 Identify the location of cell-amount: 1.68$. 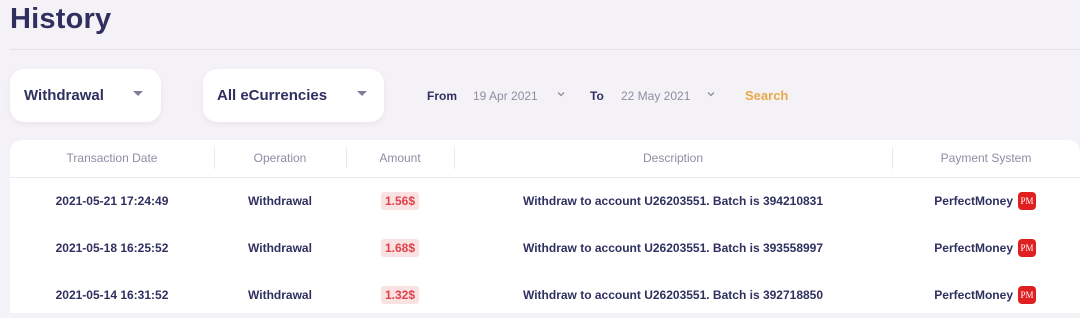
(400, 247).